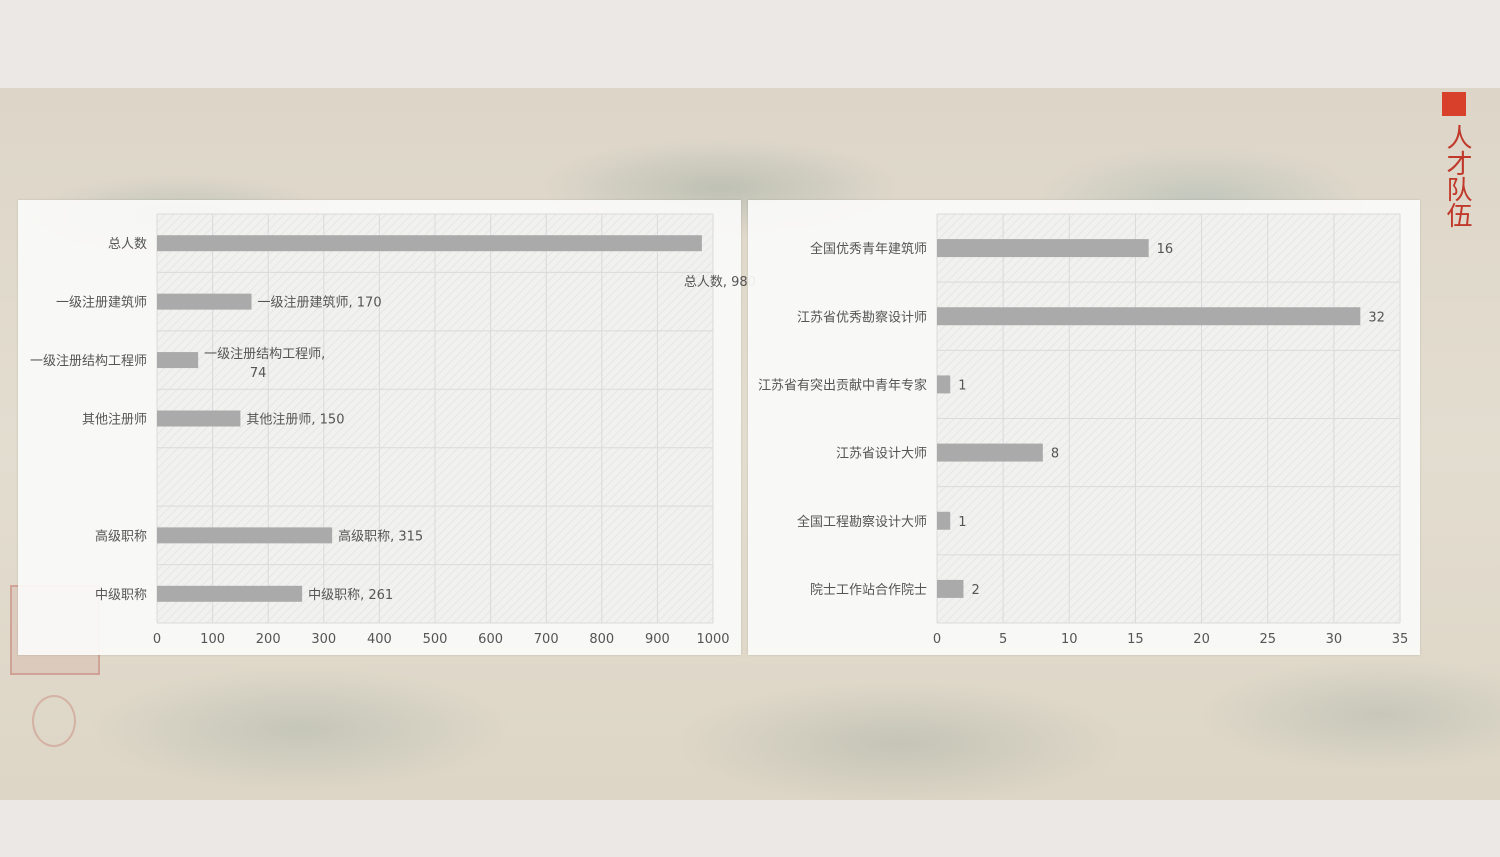  I want to click on x-tick-label: 5, so click(1003, 639).